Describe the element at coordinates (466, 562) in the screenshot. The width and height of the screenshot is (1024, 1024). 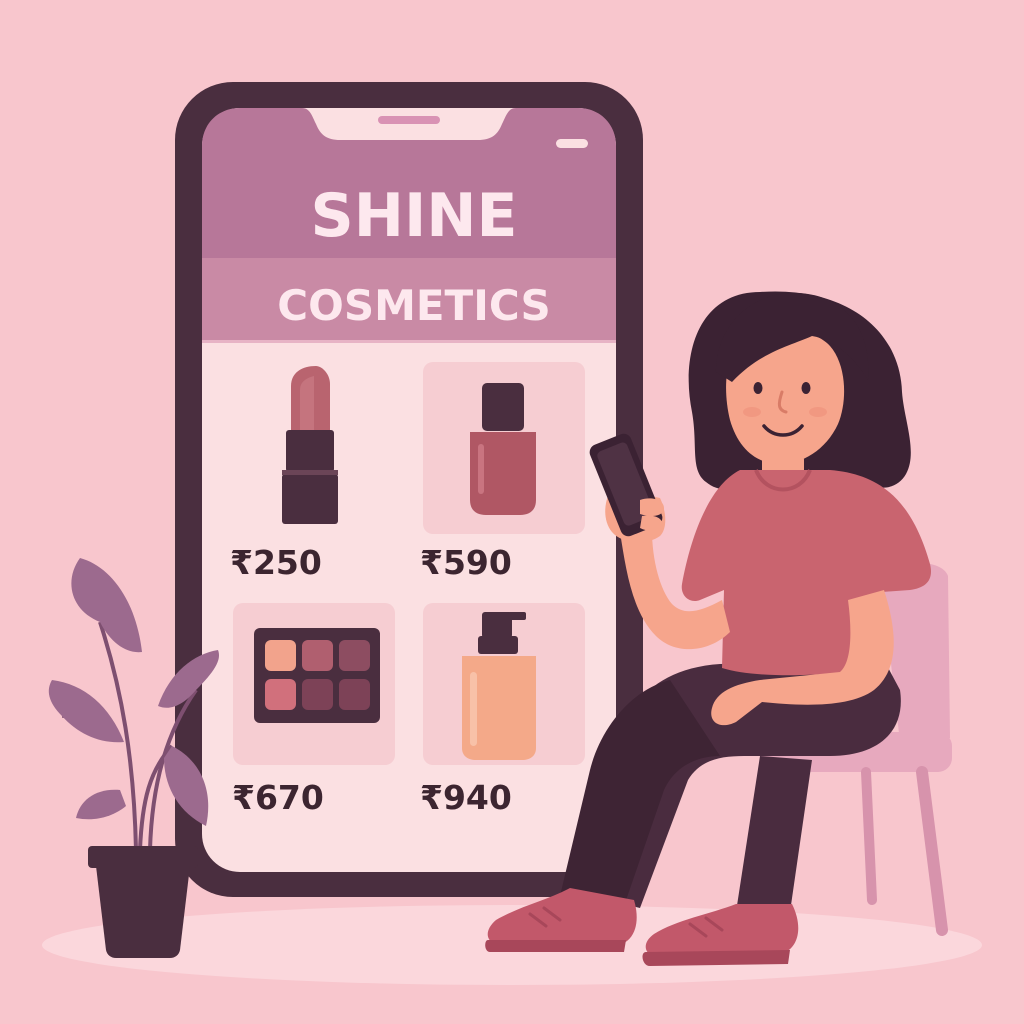
I see `product-price: ₹590` at that location.